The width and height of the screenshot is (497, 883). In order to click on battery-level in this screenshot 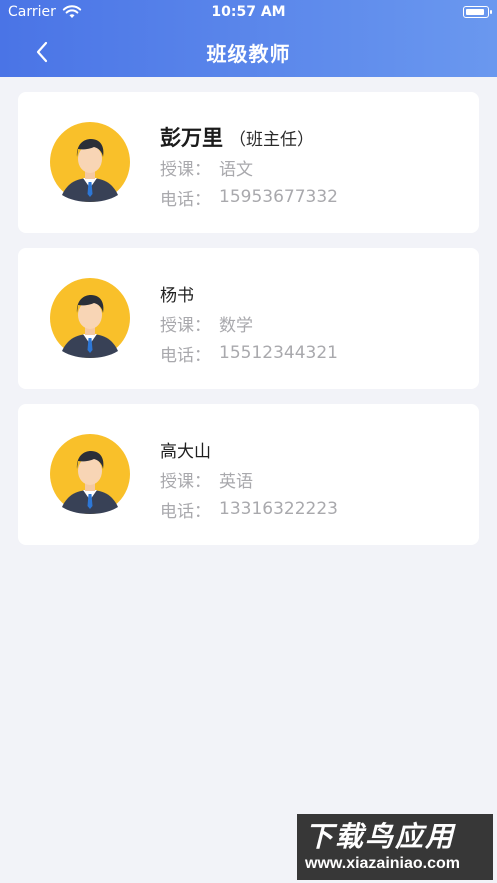, I will do `click(474, 11)`.